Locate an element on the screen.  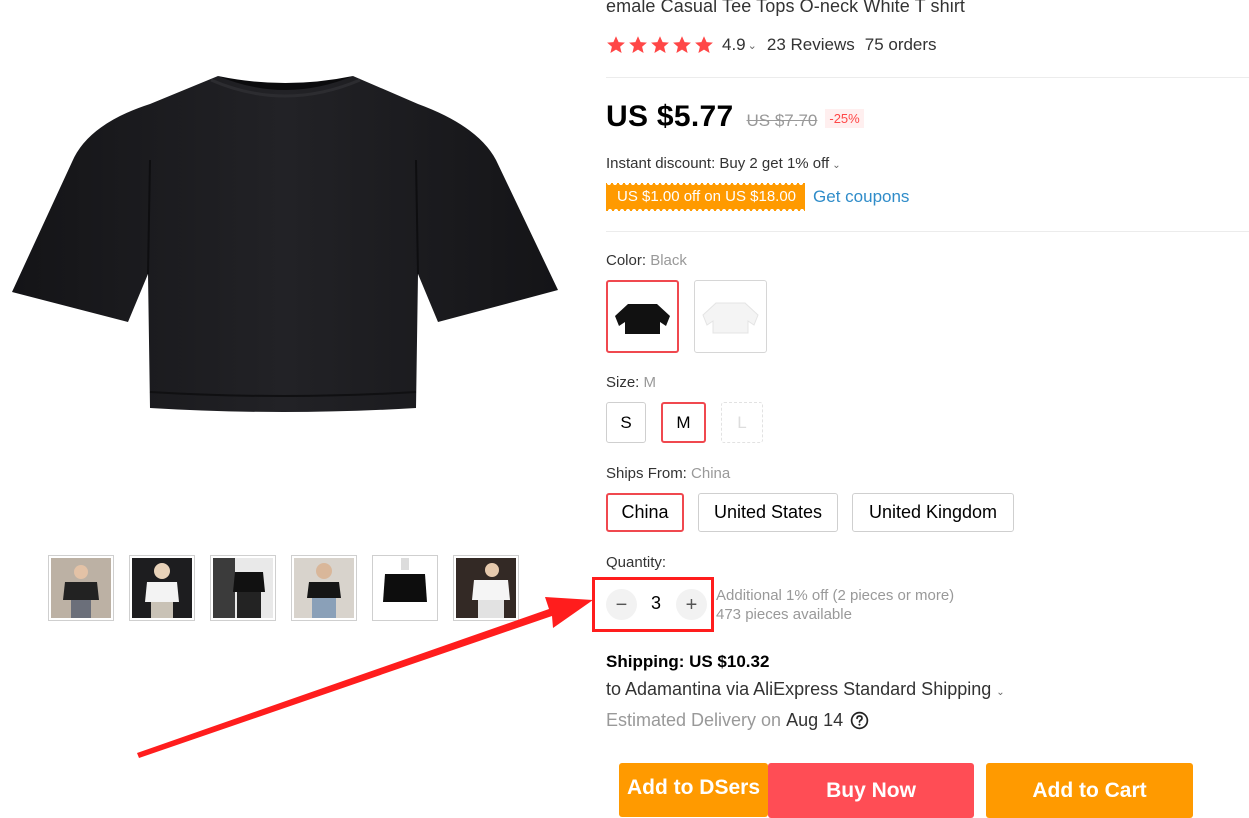
get-coupons-link: Get coupons is located at coordinates (861, 197).